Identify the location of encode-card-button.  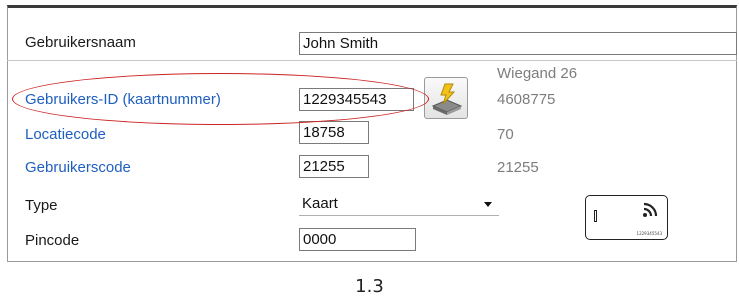
(446, 98).